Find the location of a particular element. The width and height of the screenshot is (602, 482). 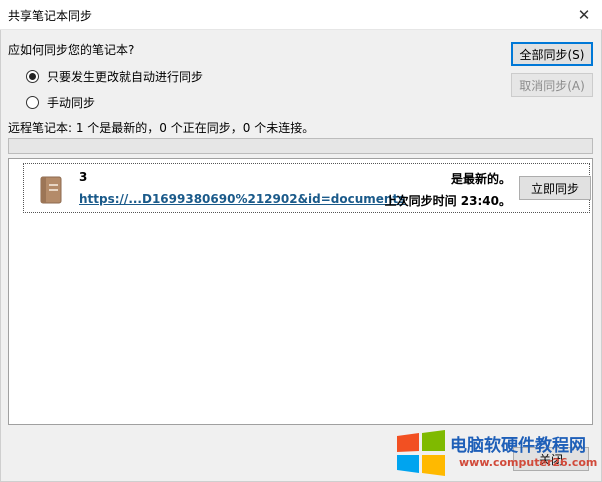

radio-auto-sync is located at coordinates (32, 76).